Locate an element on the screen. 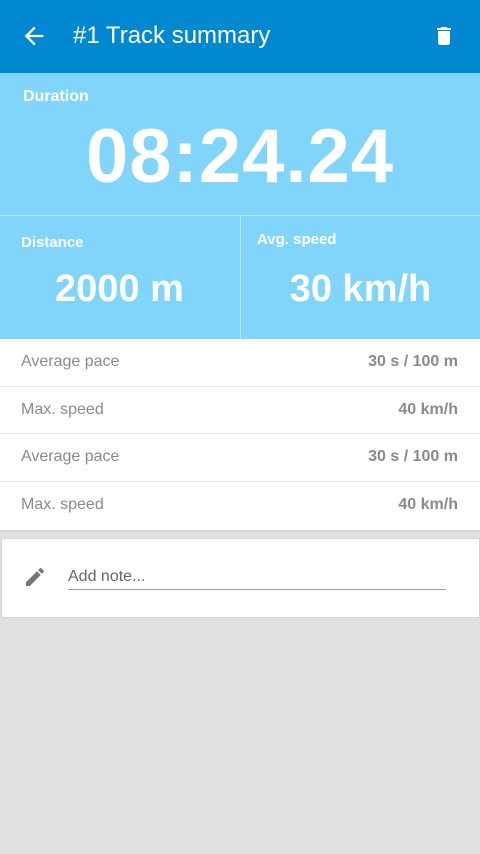 This screenshot has height=854, width=480. page-title: #1 Track summary is located at coordinates (172, 35).